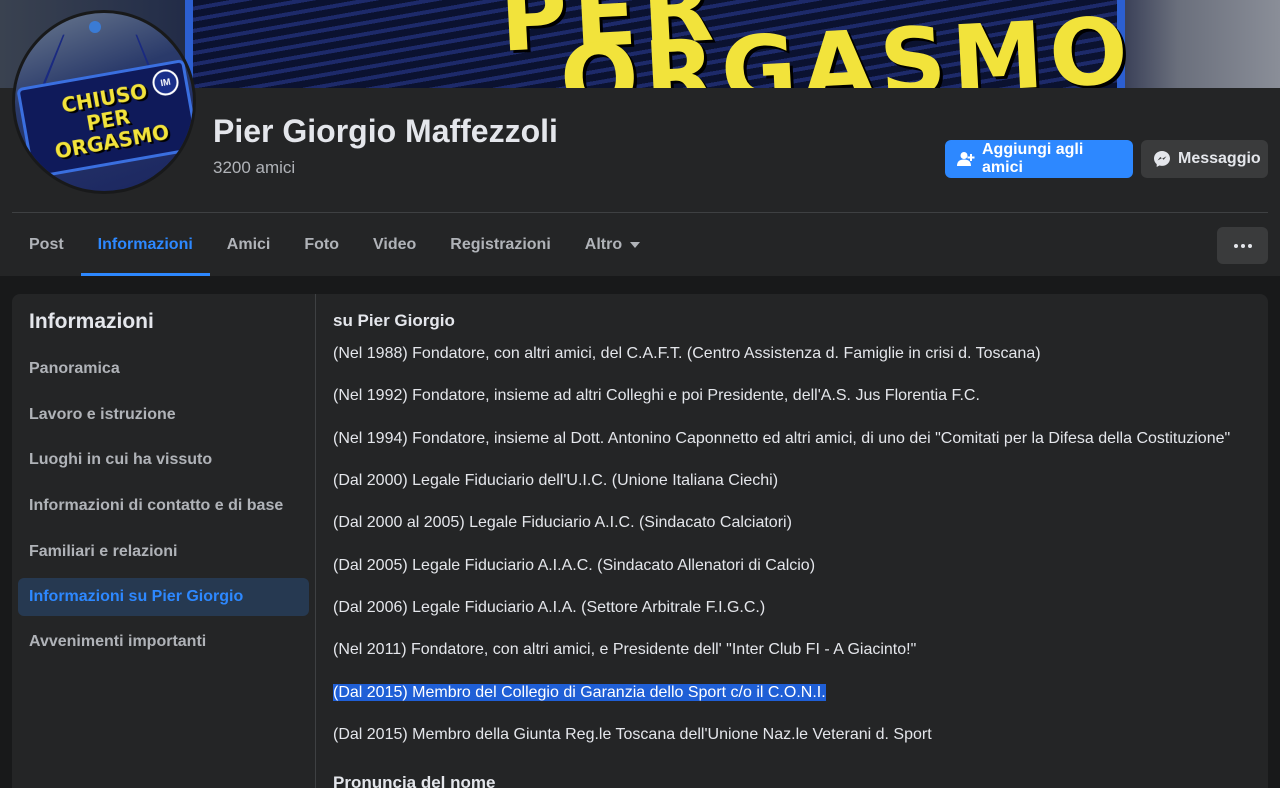 The image size is (1280, 788). I want to click on tab-post: Post, so click(46, 245).